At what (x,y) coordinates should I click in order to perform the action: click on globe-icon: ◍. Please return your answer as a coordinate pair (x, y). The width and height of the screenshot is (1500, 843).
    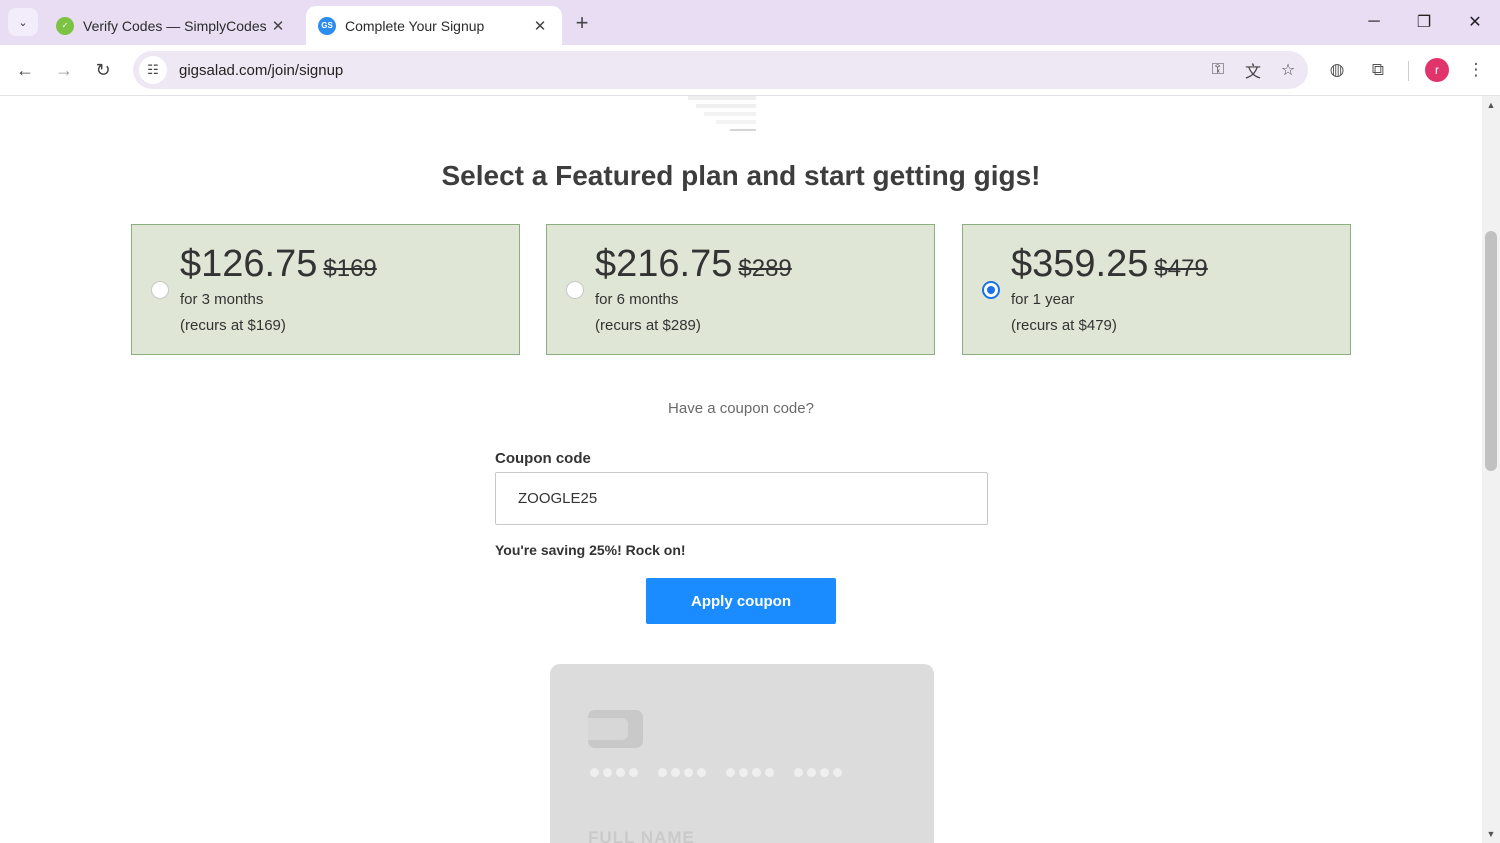
    Looking at the image, I should click on (1337, 70).